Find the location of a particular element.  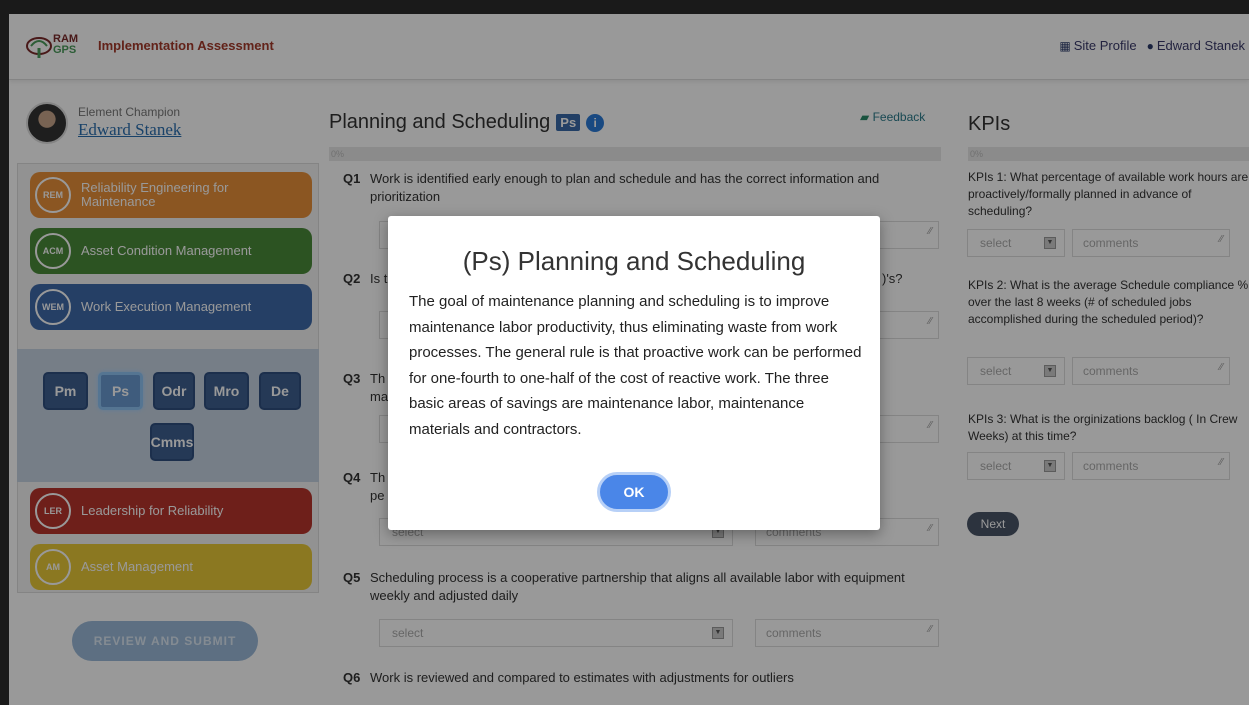

ok-button: OK is located at coordinates (634, 492).